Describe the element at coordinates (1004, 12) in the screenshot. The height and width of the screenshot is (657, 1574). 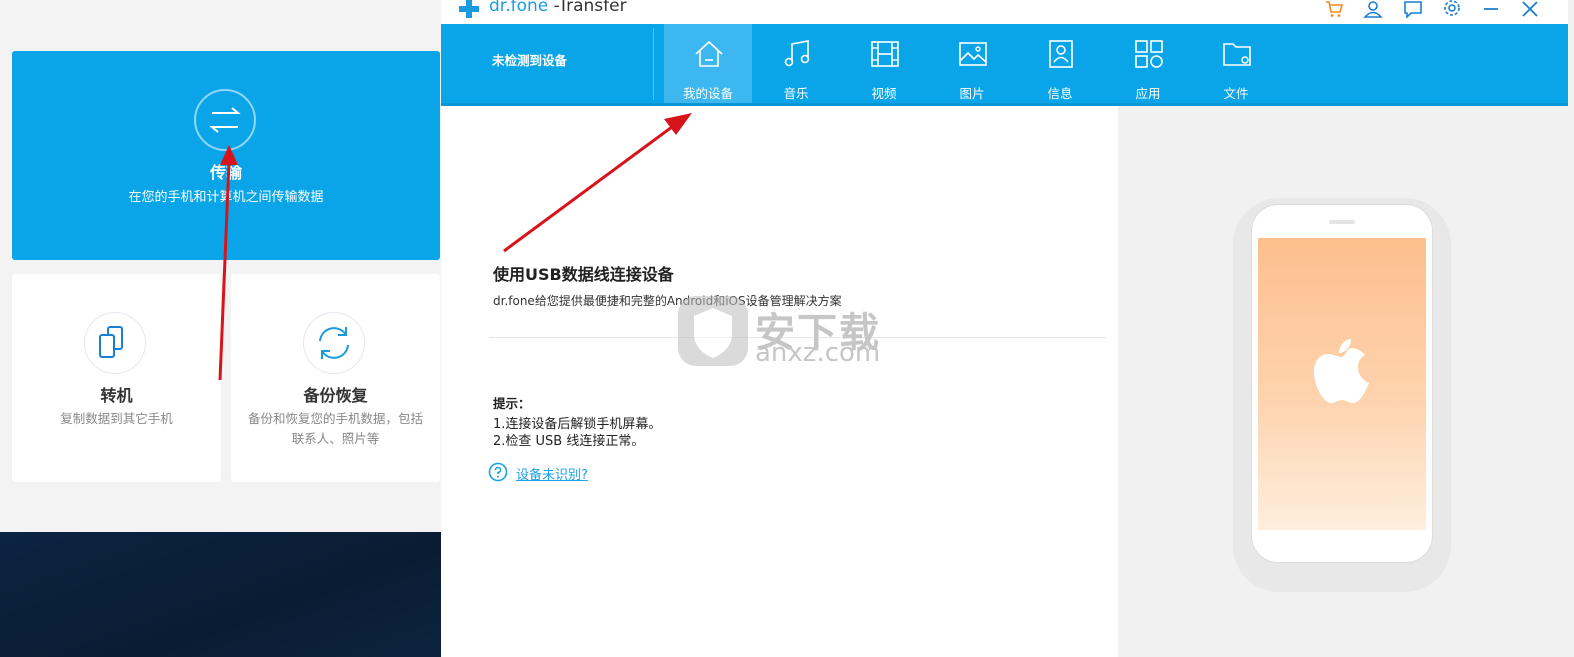
I see `title-bar: dr.fone -Transfer` at that location.